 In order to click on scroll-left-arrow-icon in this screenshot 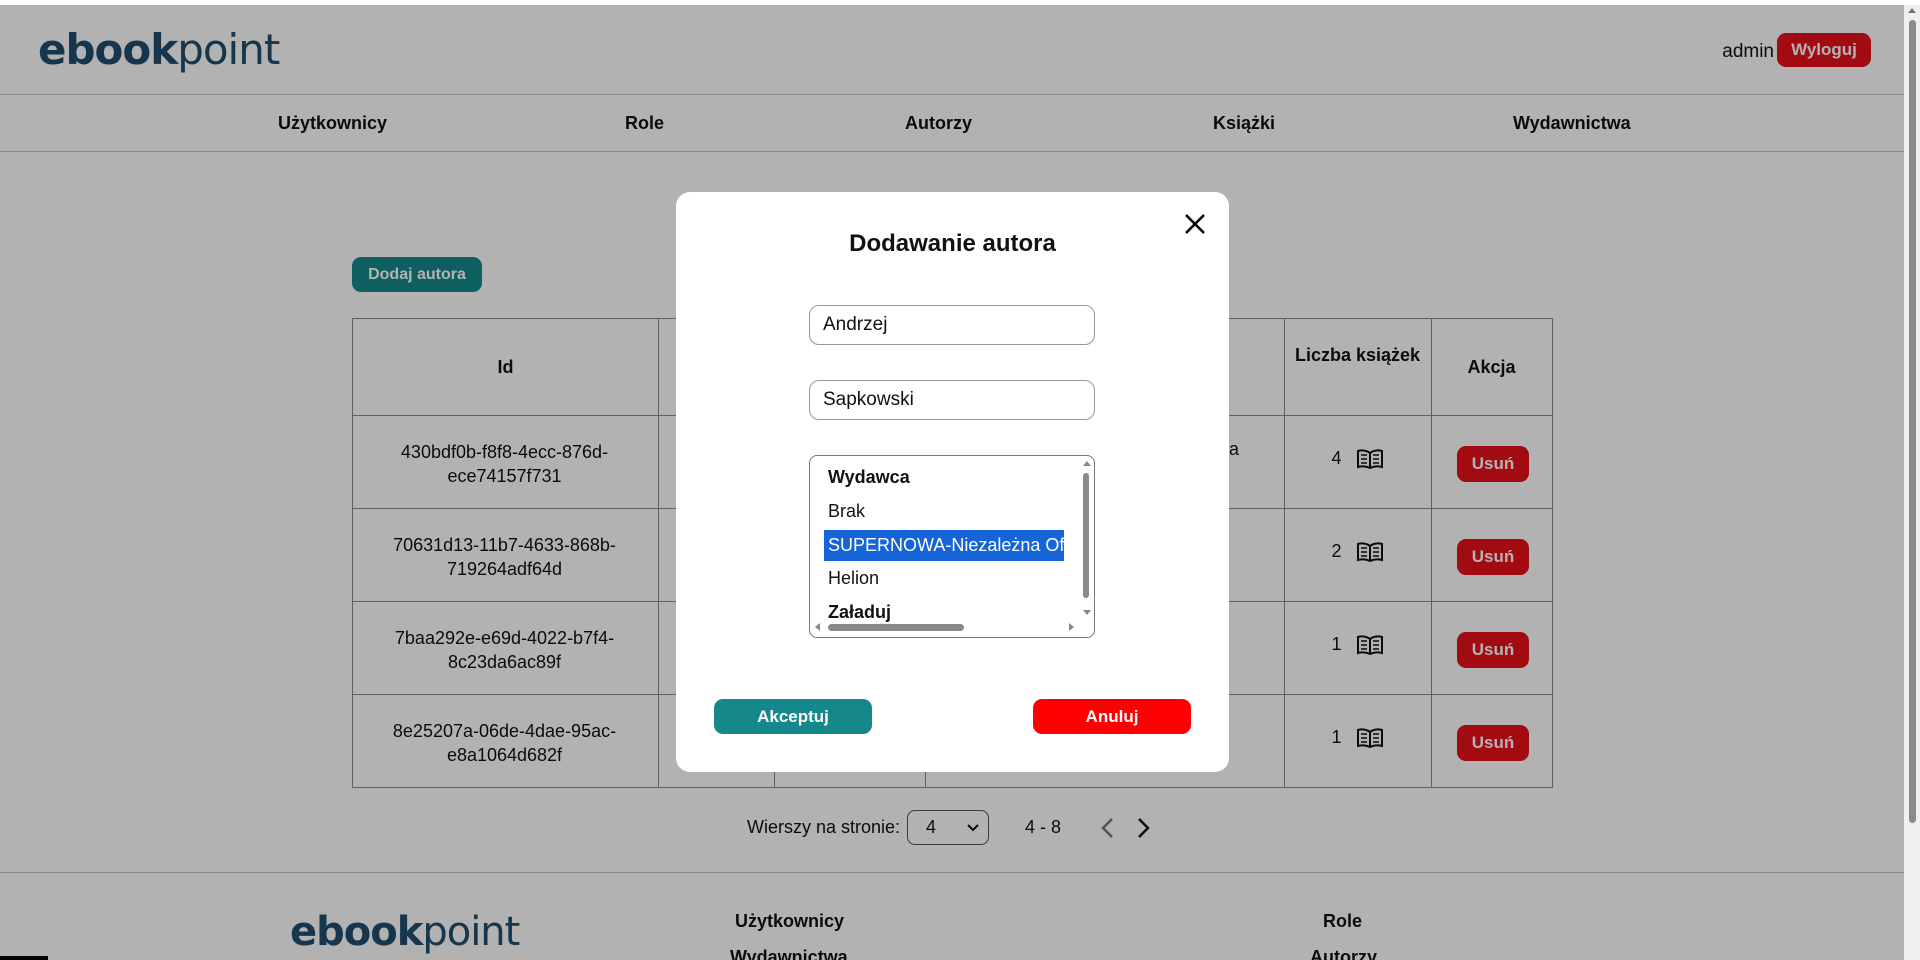, I will do `click(817, 627)`.